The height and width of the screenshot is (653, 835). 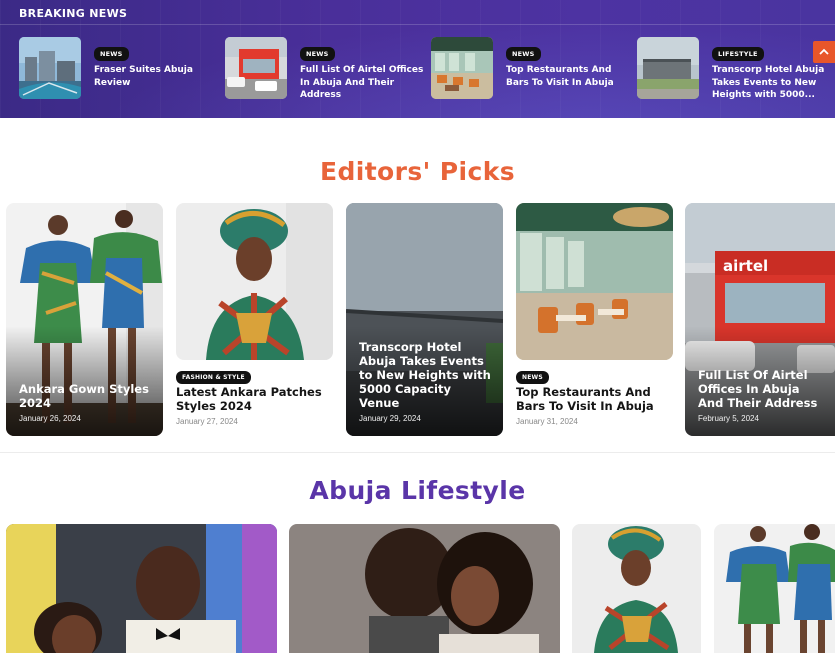 I want to click on card-date: January 31, 2024, so click(x=547, y=421).